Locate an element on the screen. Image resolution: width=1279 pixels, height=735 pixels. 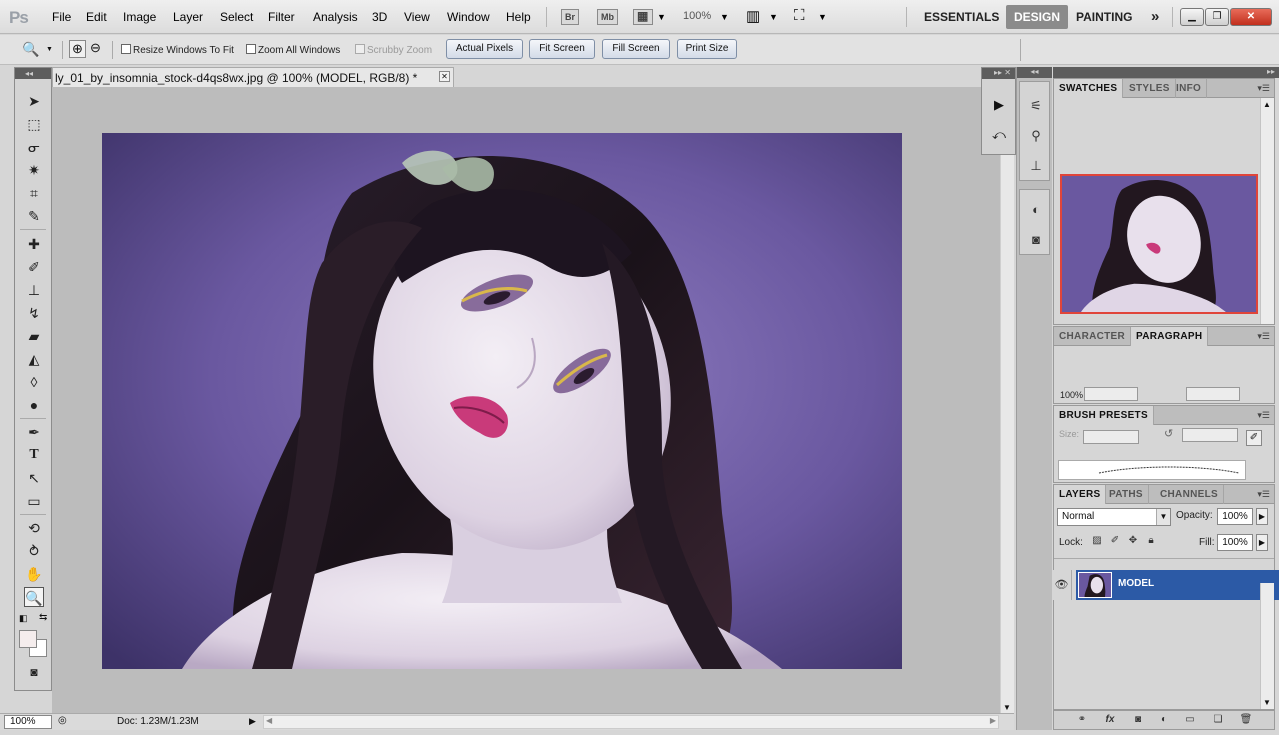
healing-icon: ✚ is located at coordinates (34, 244).